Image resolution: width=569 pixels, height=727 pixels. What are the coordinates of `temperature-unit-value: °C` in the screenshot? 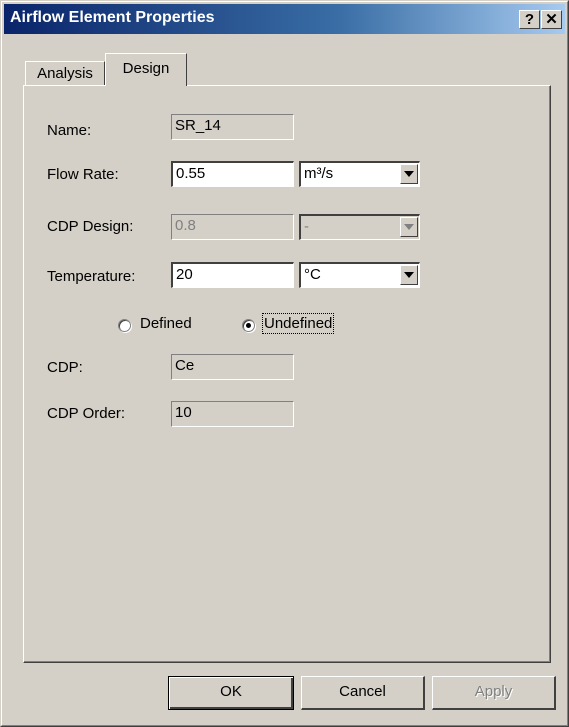 It's located at (312, 274).